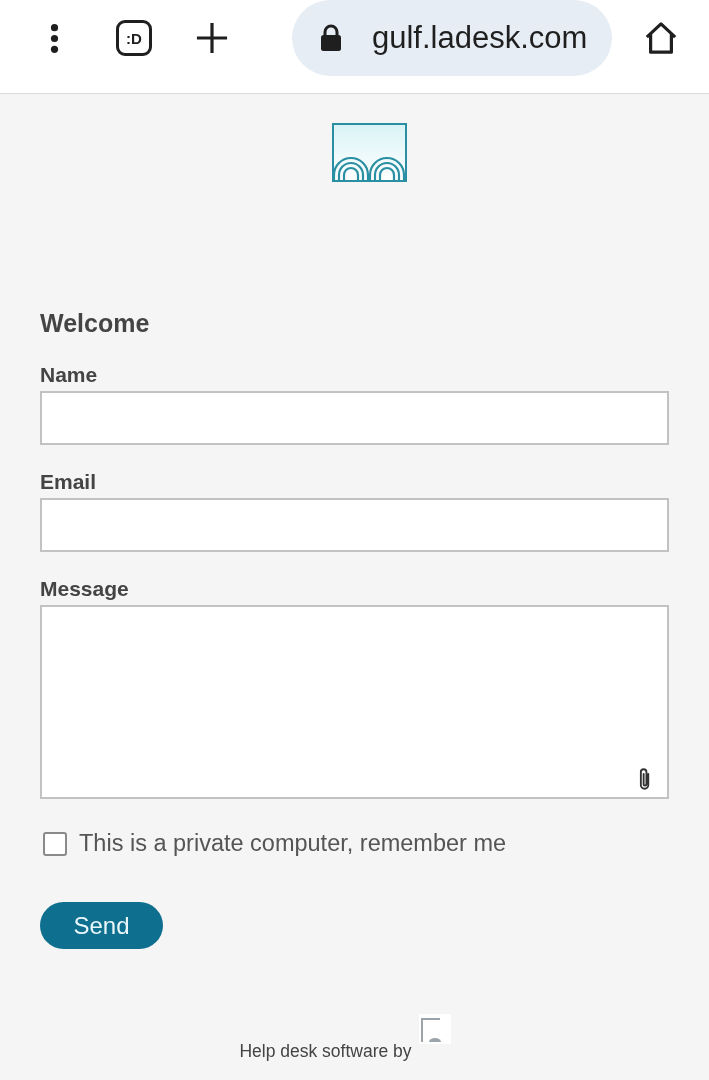 This screenshot has width=709, height=1080. I want to click on paperclip-icon, so click(645, 779).